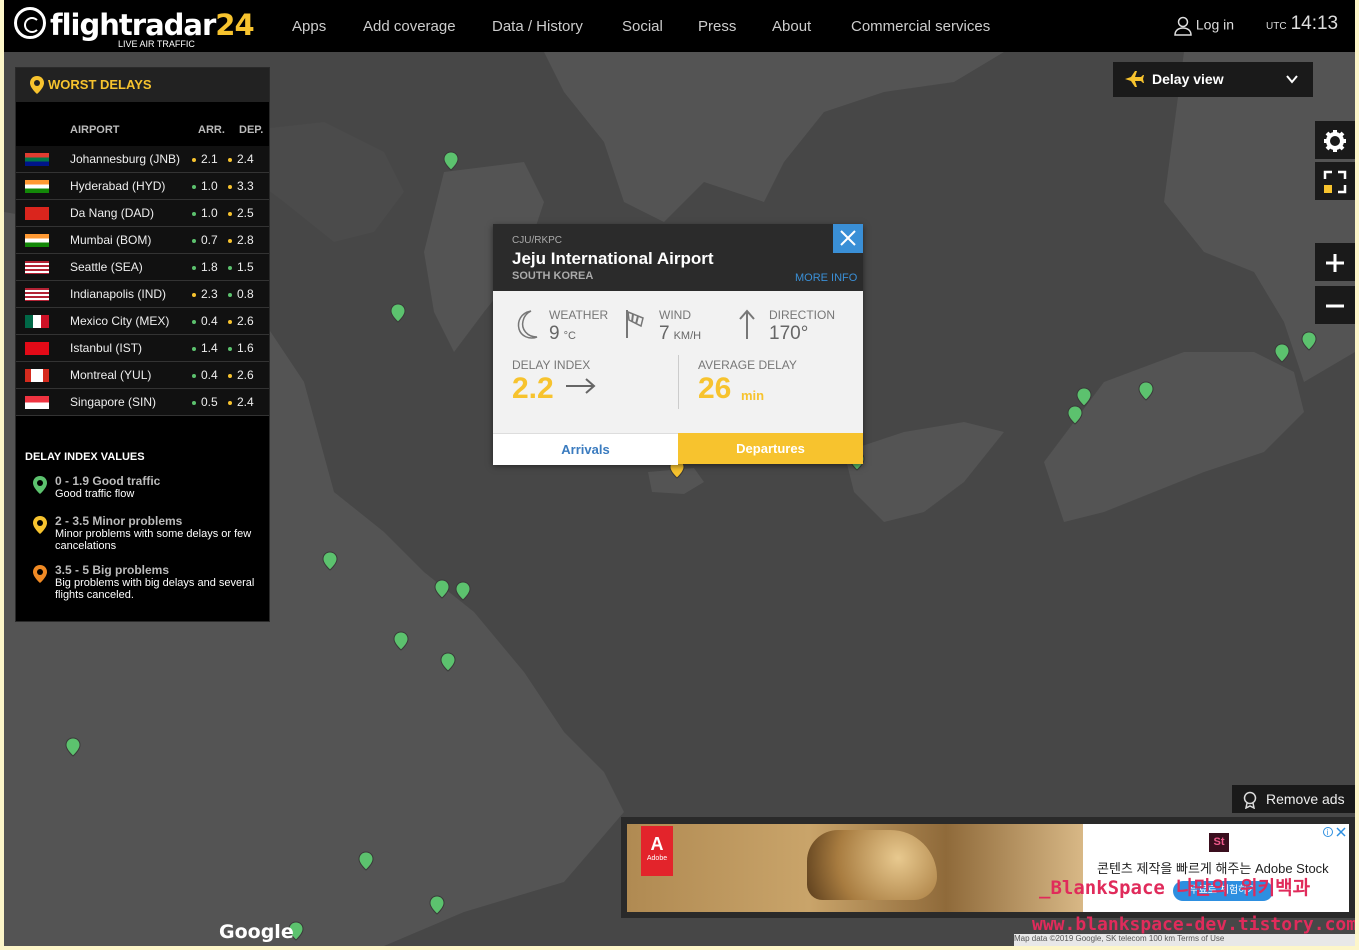 The width and height of the screenshot is (1359, 950). Describe the element at coordinates (717, 26) in the screenshot. I see `nav-press: Press` at that location.